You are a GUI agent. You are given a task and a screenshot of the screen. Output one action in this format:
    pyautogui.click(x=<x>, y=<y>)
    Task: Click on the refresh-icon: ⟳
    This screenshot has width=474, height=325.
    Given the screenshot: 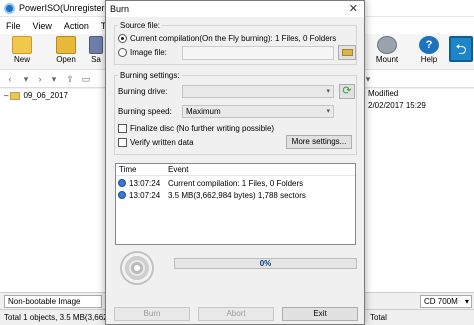 What is the action you would take?
    pyautogui.click(x=347, y=91)
    